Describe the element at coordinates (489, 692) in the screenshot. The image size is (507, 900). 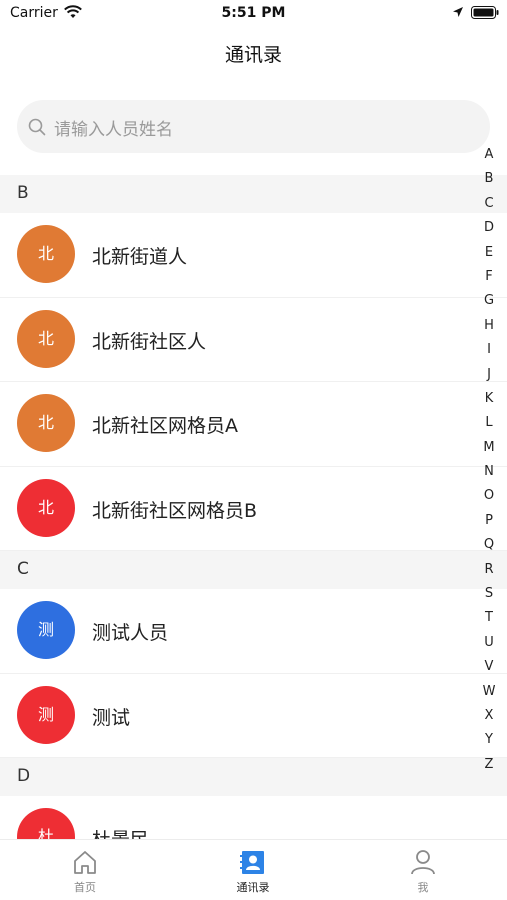
I see `index-letter: W` at that location.